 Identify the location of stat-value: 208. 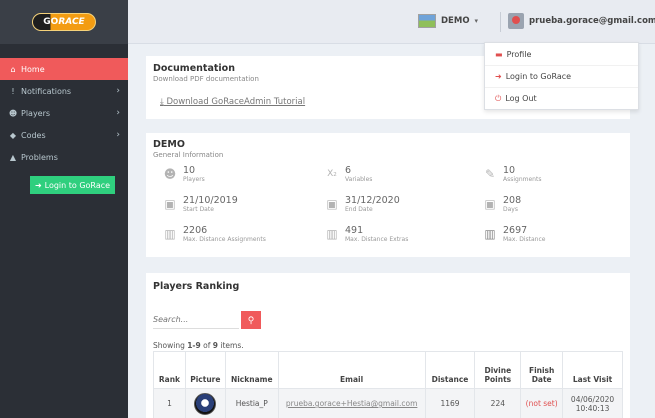
(512, 200).